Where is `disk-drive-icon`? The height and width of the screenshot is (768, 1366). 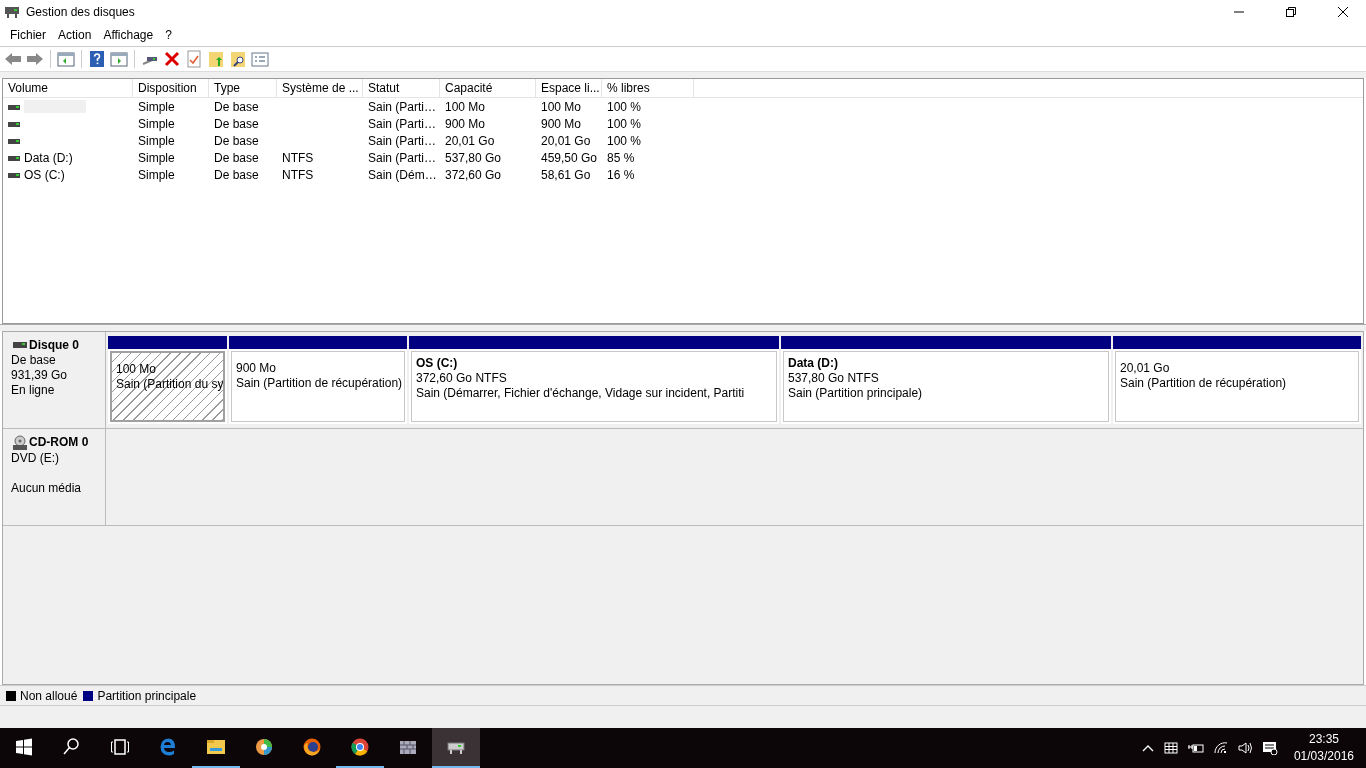 disk-drive-icon is located at coordinates (19, 345).